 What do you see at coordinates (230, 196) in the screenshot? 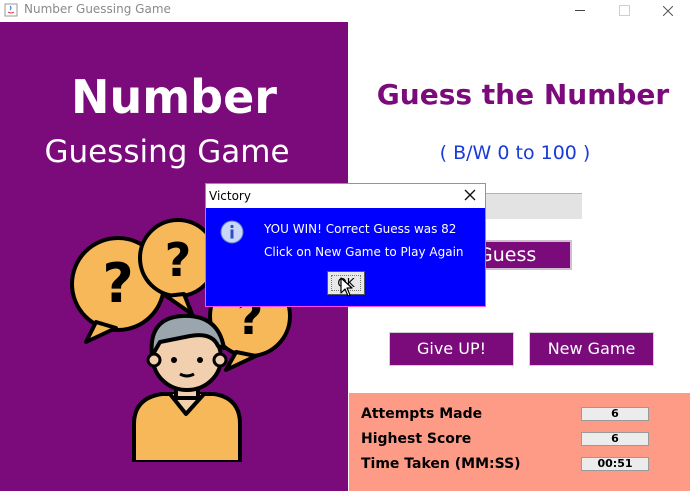
I see `dialog-title: Victory` at bounding box center [230, 196].